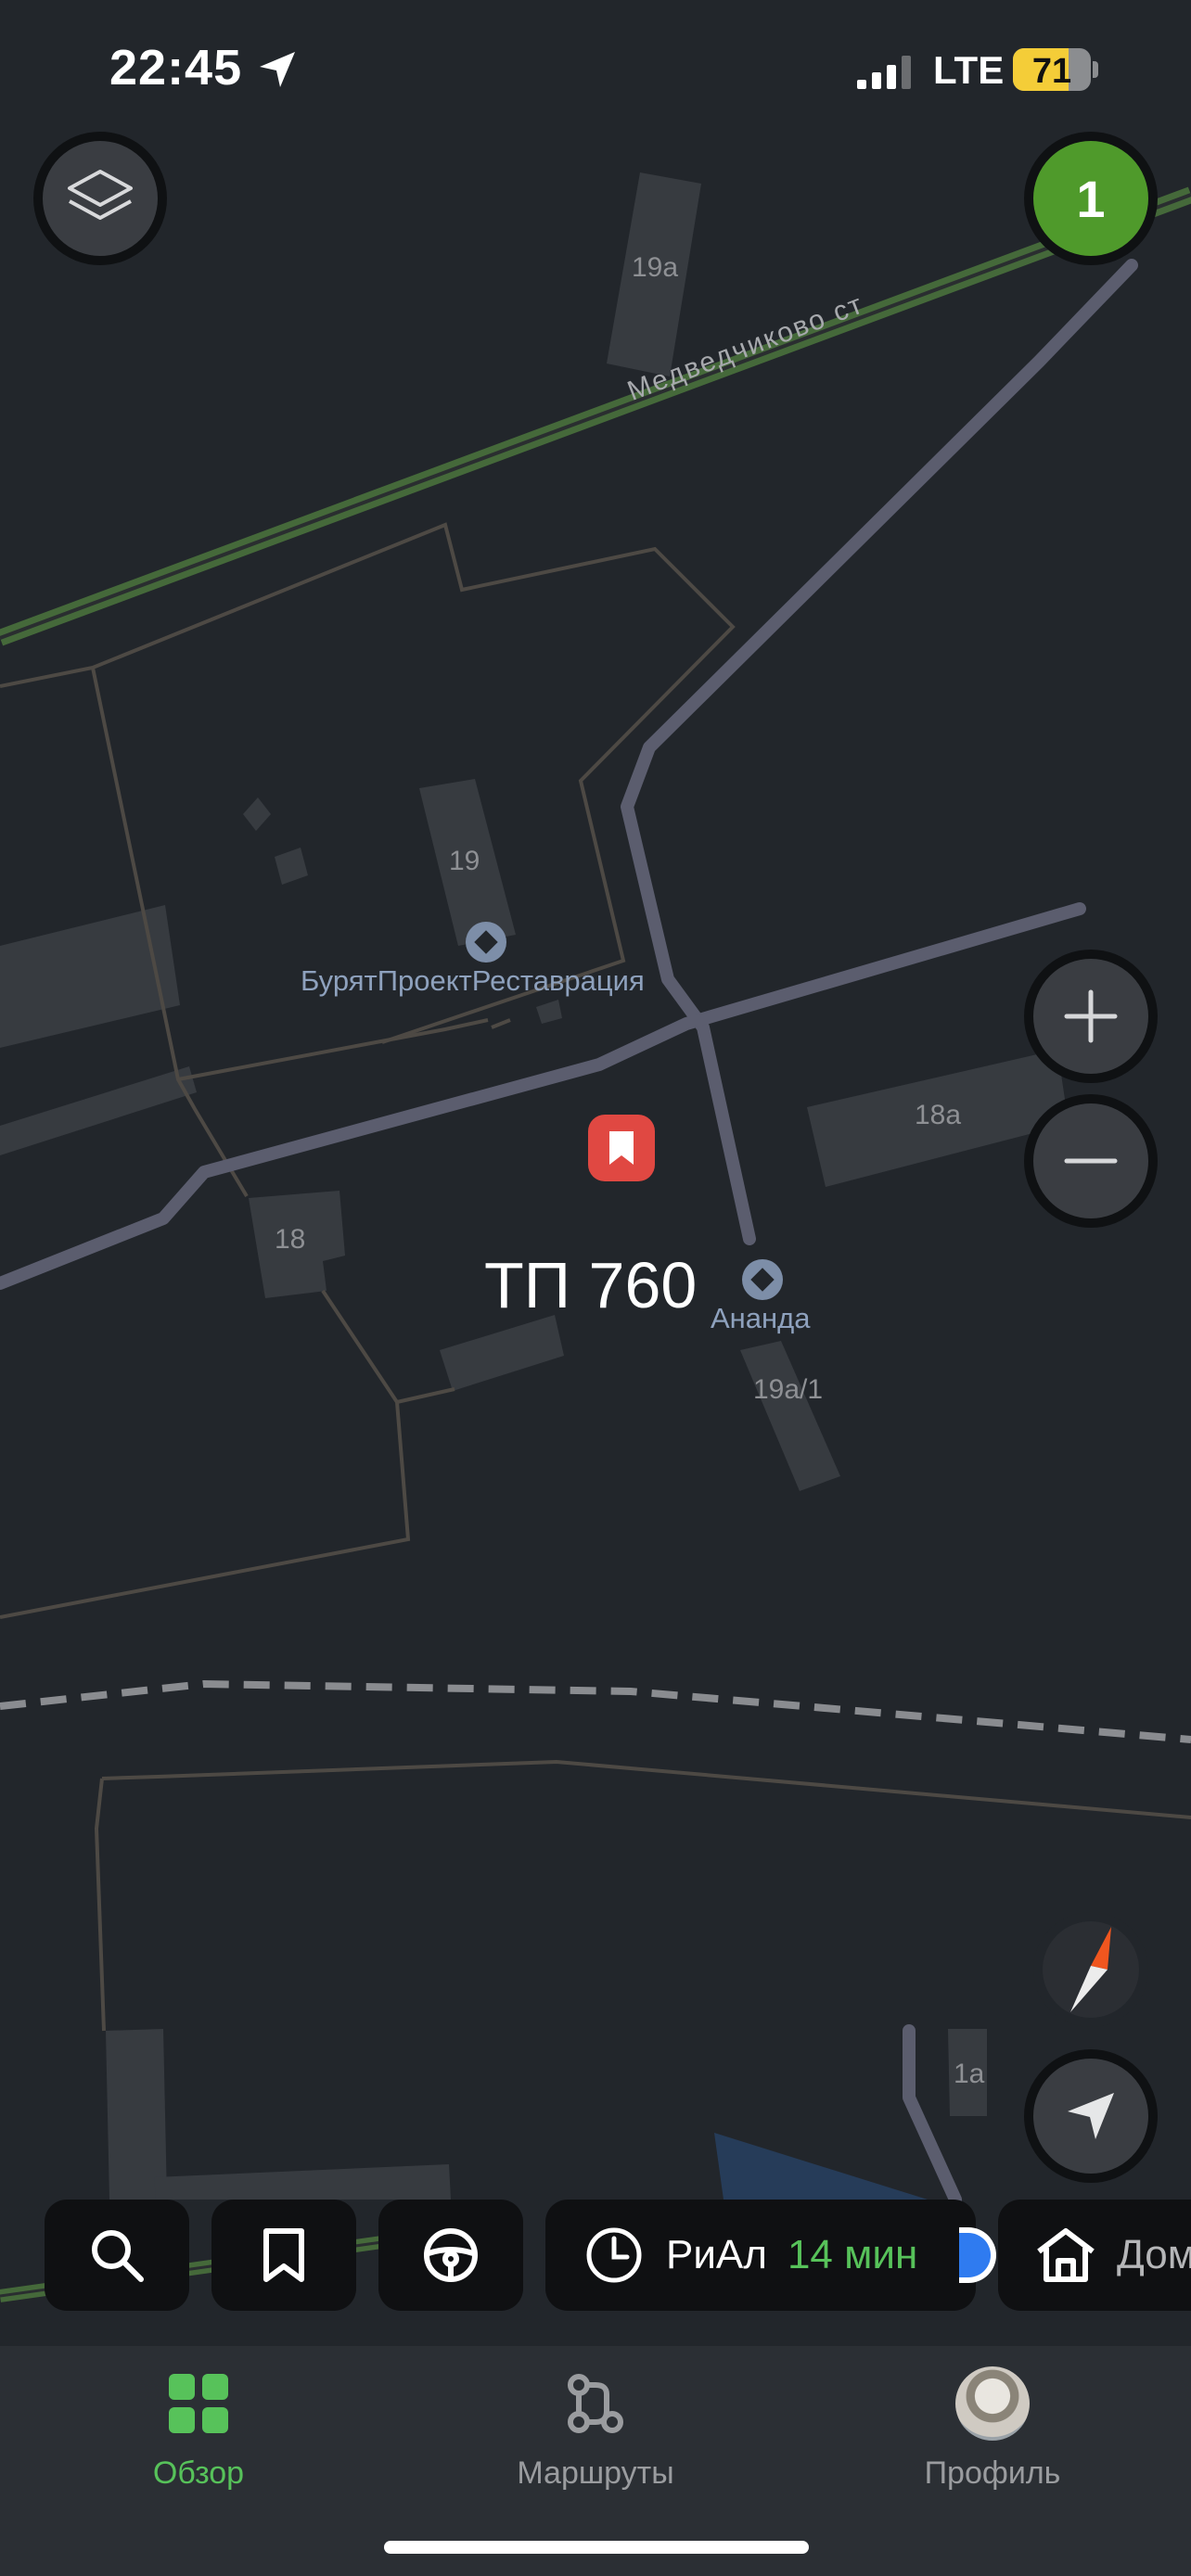  What do you see at coordinates (614, 2255) in the screenshot?
I see `clock-icon` at bounding box center [614, 2255].